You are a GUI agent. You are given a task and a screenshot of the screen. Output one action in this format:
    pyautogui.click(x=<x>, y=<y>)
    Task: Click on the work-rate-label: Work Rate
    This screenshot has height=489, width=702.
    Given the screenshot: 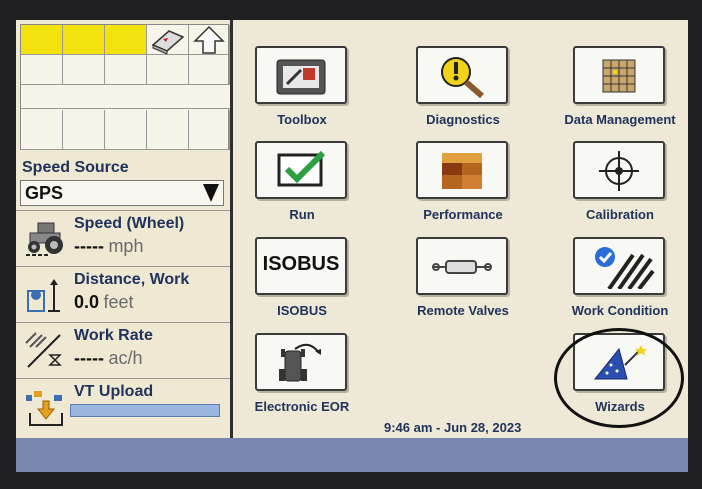 What is the action you would take?
    pyautogui.click(x=113, y=335)
    